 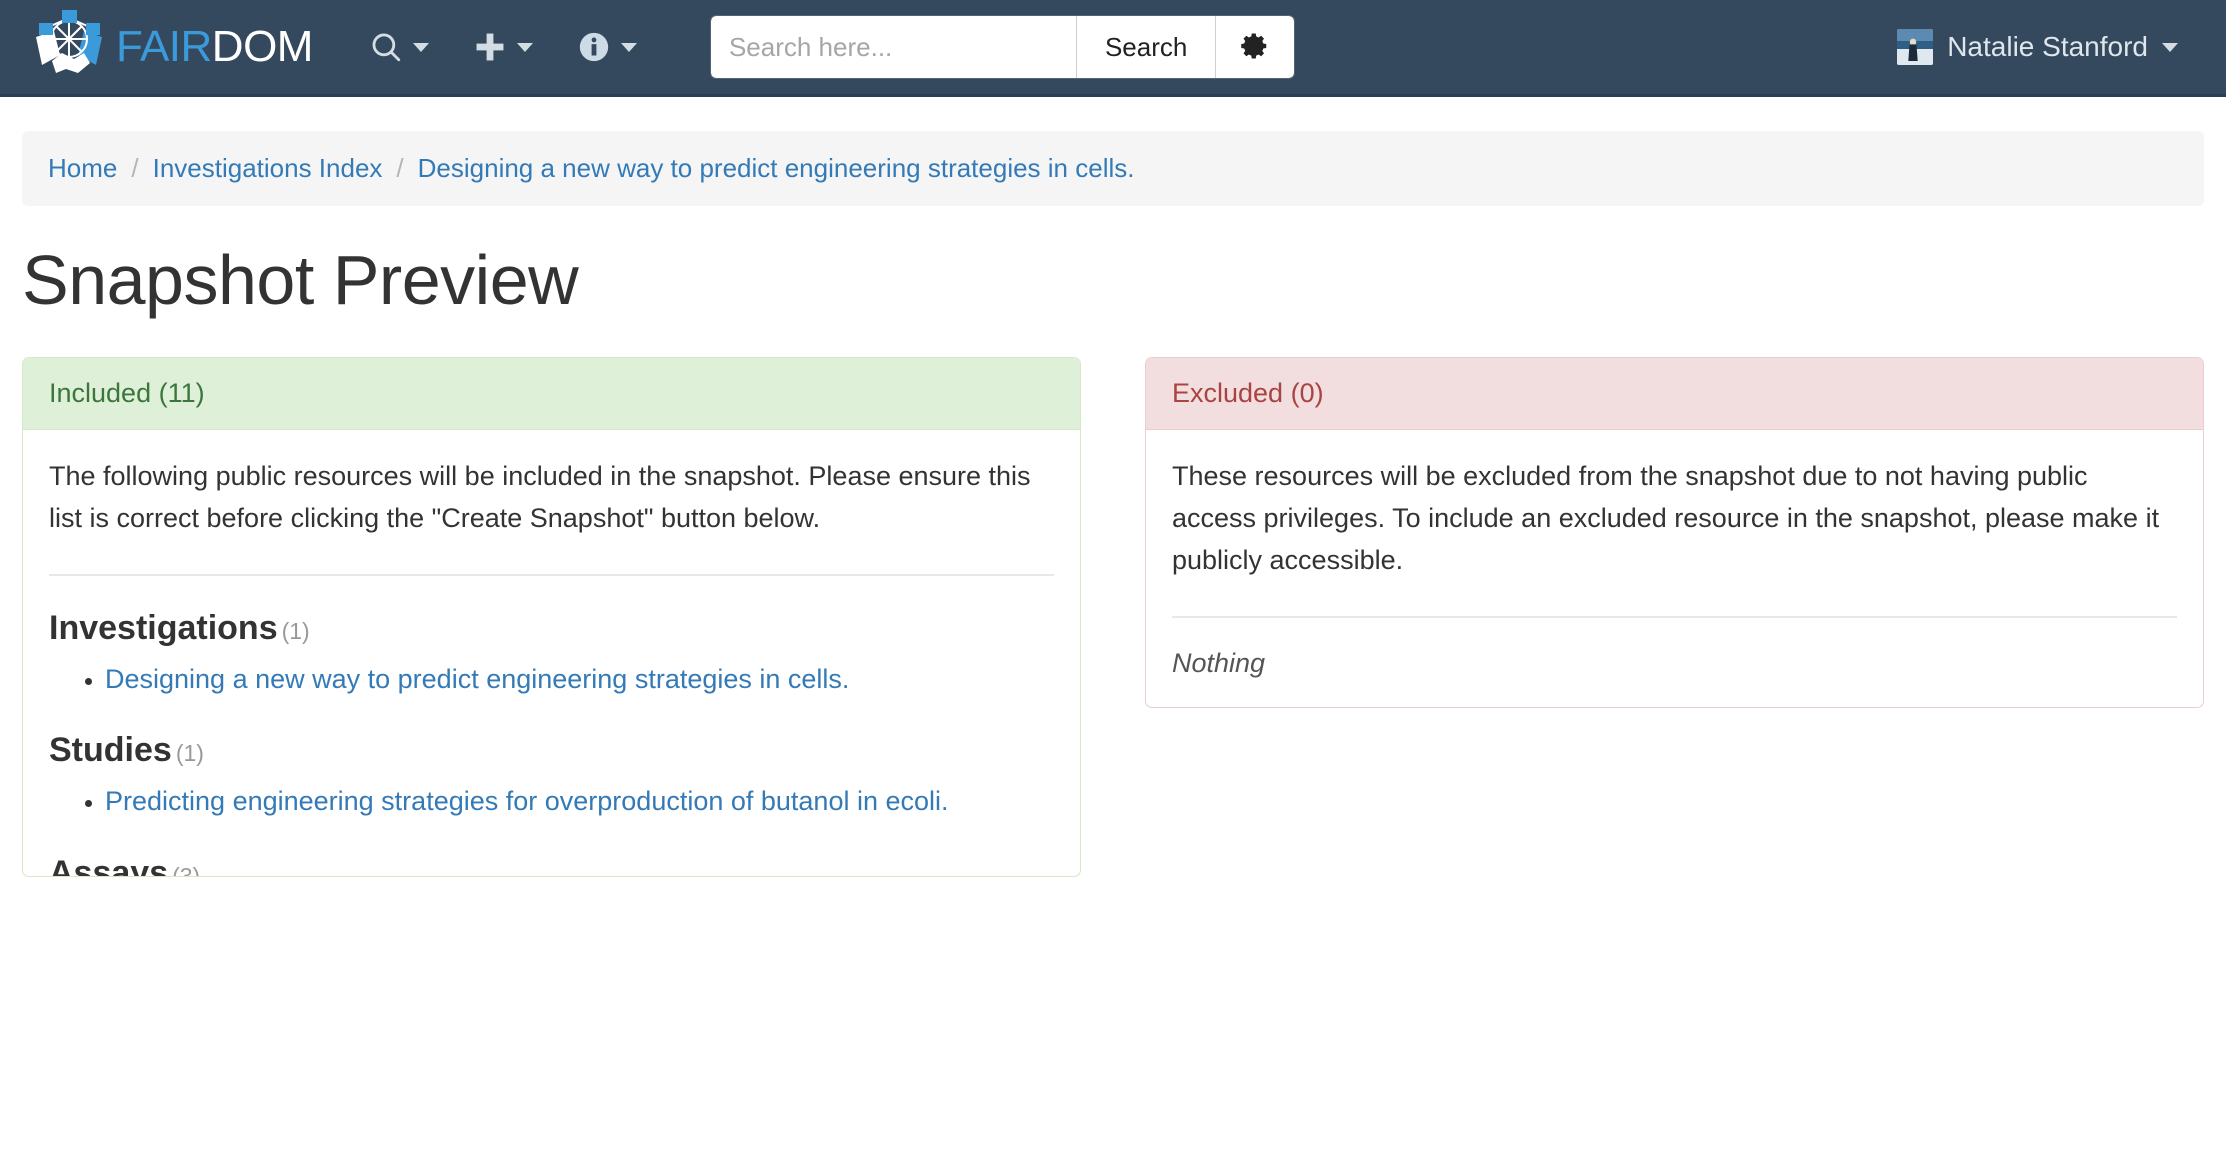 What do you see at coordinates (1674, 394) in the screenshot?
I see `excluded-panel-heading: Excluded (0)` at bounding box center [1674, 394].